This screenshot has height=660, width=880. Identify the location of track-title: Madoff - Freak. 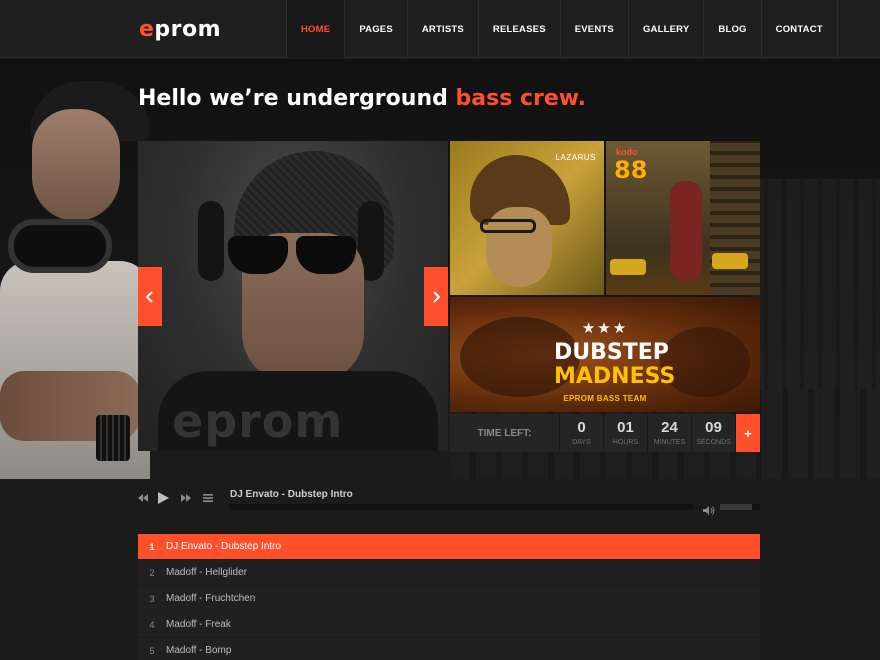
(198, 624).